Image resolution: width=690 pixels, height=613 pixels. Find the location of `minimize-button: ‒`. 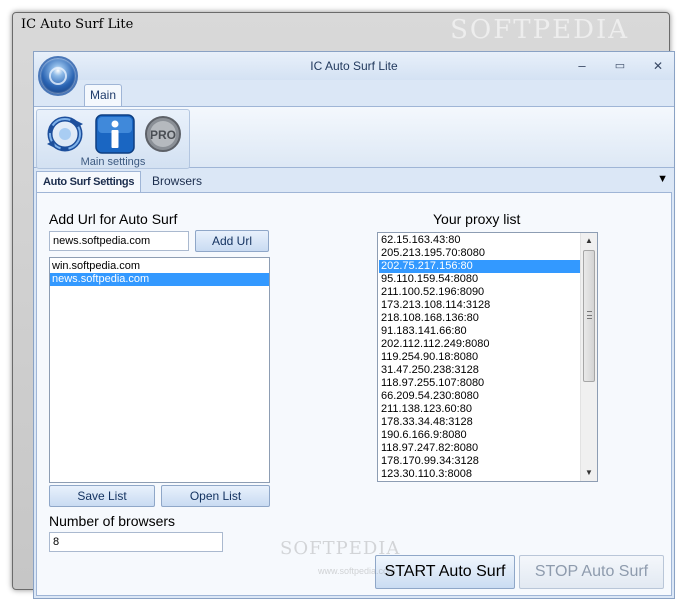

minimize-button: ‒ is located at coordinates (582, 66).